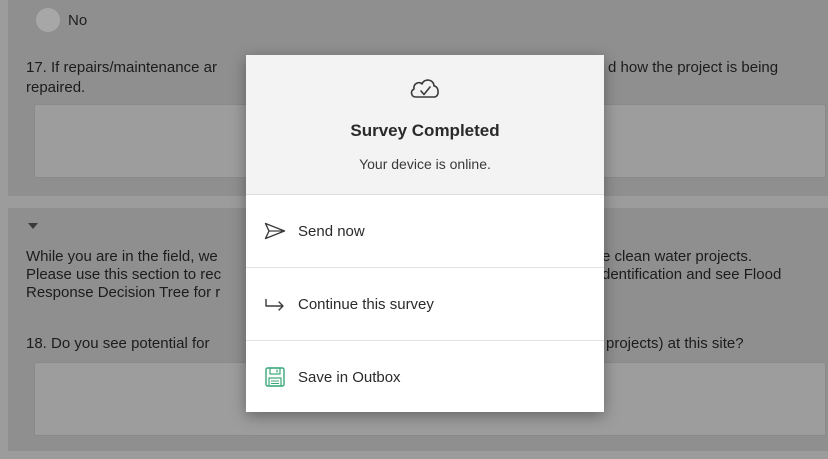 The image size is (828, 459). What do you see at coordinates (118, 343) in the screenshot?
I see `q18-text-left: 18. Do you see potential for` at bounding box center [118, 343].